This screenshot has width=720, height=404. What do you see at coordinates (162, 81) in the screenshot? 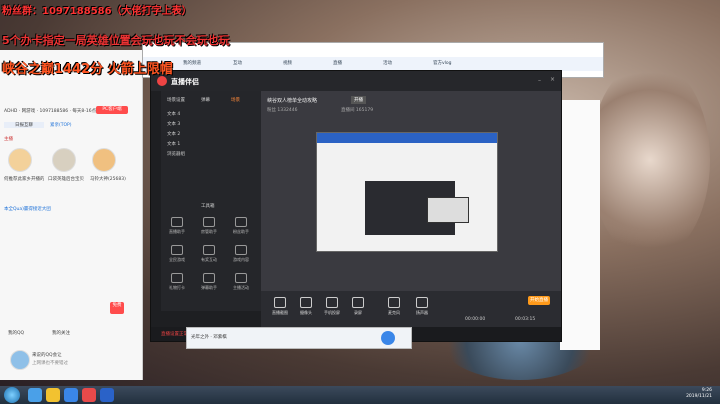
I see `app-logo-icon` at bounding box center [162, 81].